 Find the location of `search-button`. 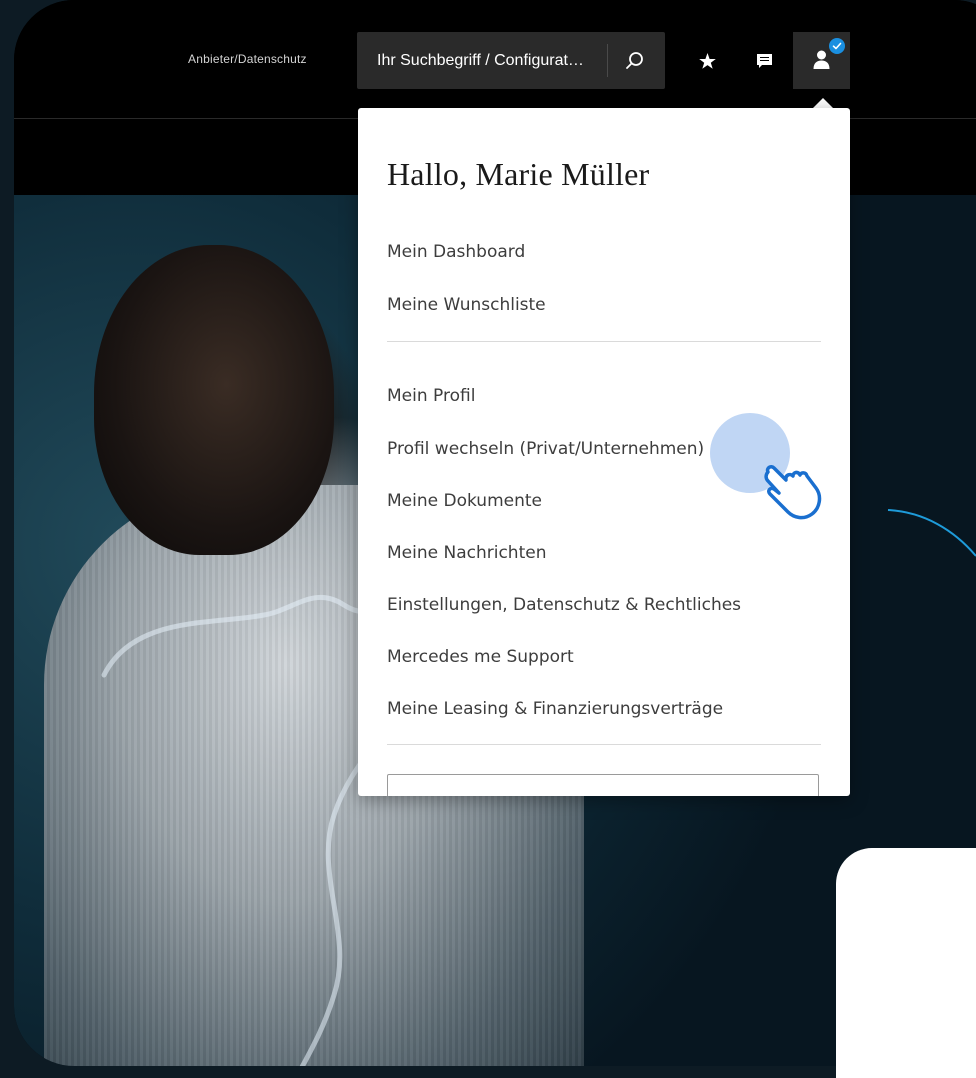

search-button is located at coordinates (634, 61).